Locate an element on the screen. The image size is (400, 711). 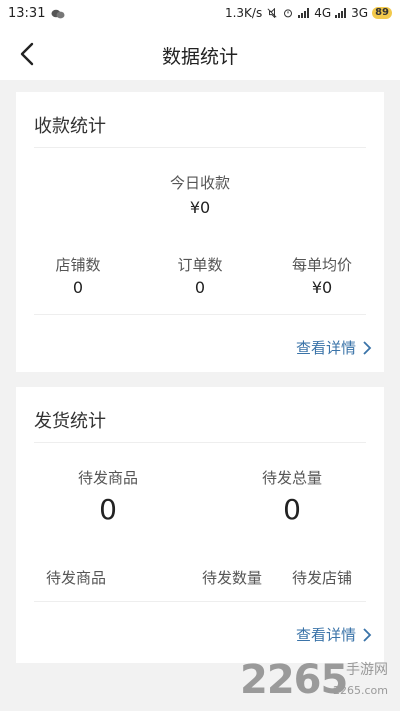
order-count-label: 订单数 is located at coordinates (200, 265).